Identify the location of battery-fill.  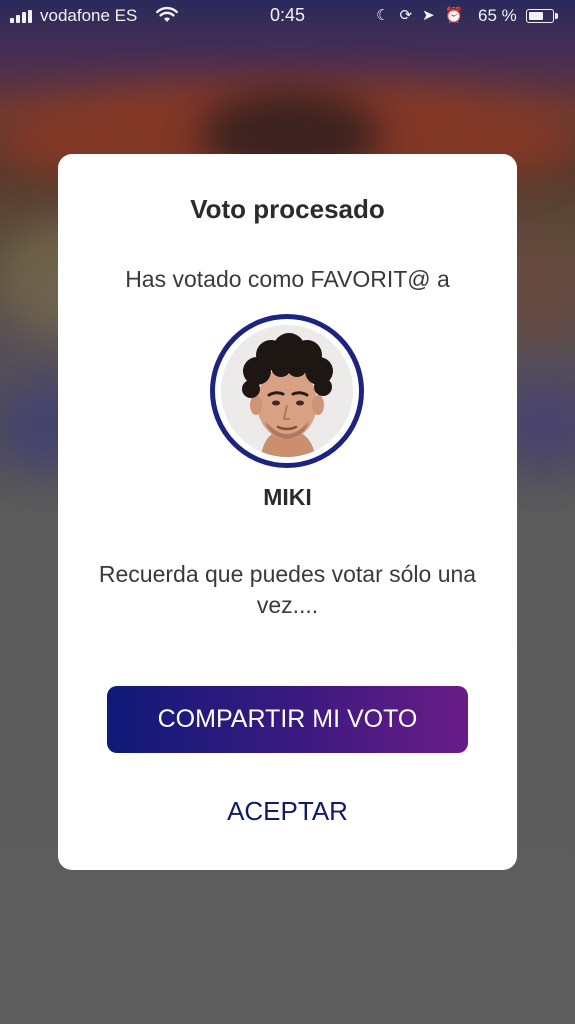
(535, 15).